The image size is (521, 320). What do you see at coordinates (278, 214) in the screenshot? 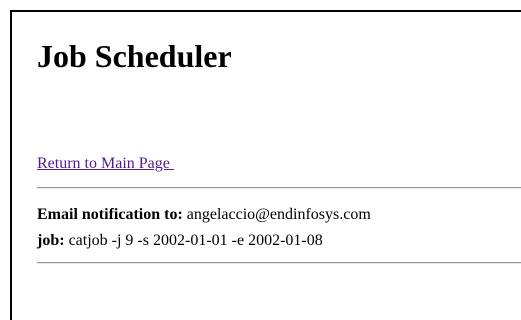
I see `email-notification-value: angelaccio@endinfosys.com` at bounding box center [278, 214].